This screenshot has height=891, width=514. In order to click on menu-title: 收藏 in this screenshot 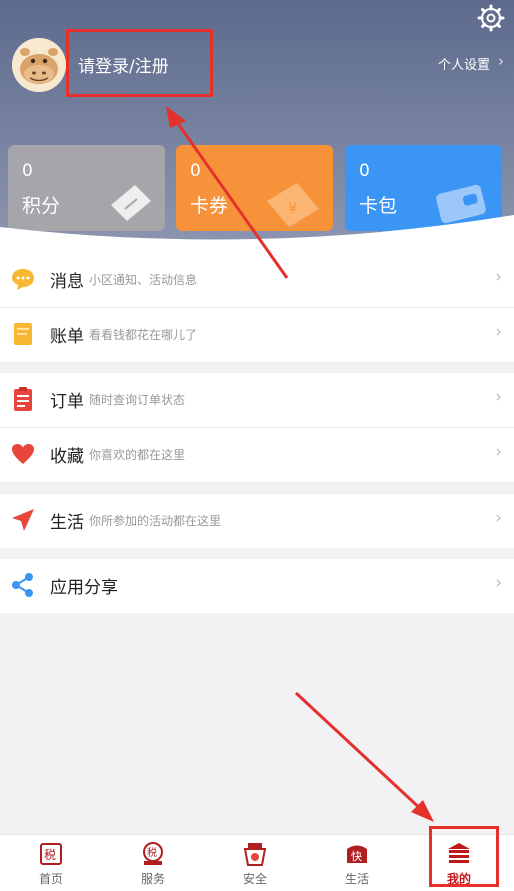, I will do `click(67, 457)`.